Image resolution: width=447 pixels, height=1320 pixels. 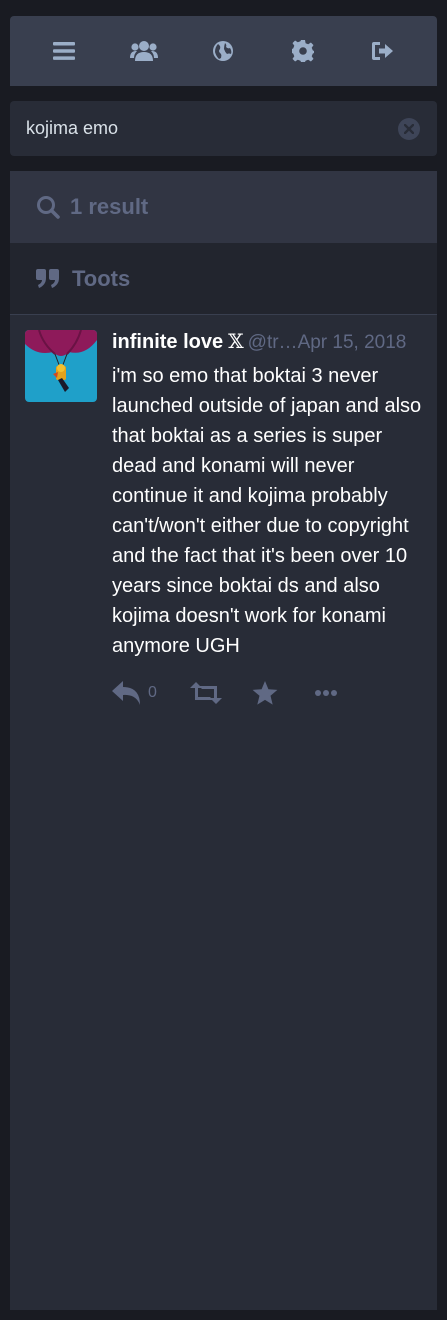 I want to click on star-icon, so click(x=265, y=692).